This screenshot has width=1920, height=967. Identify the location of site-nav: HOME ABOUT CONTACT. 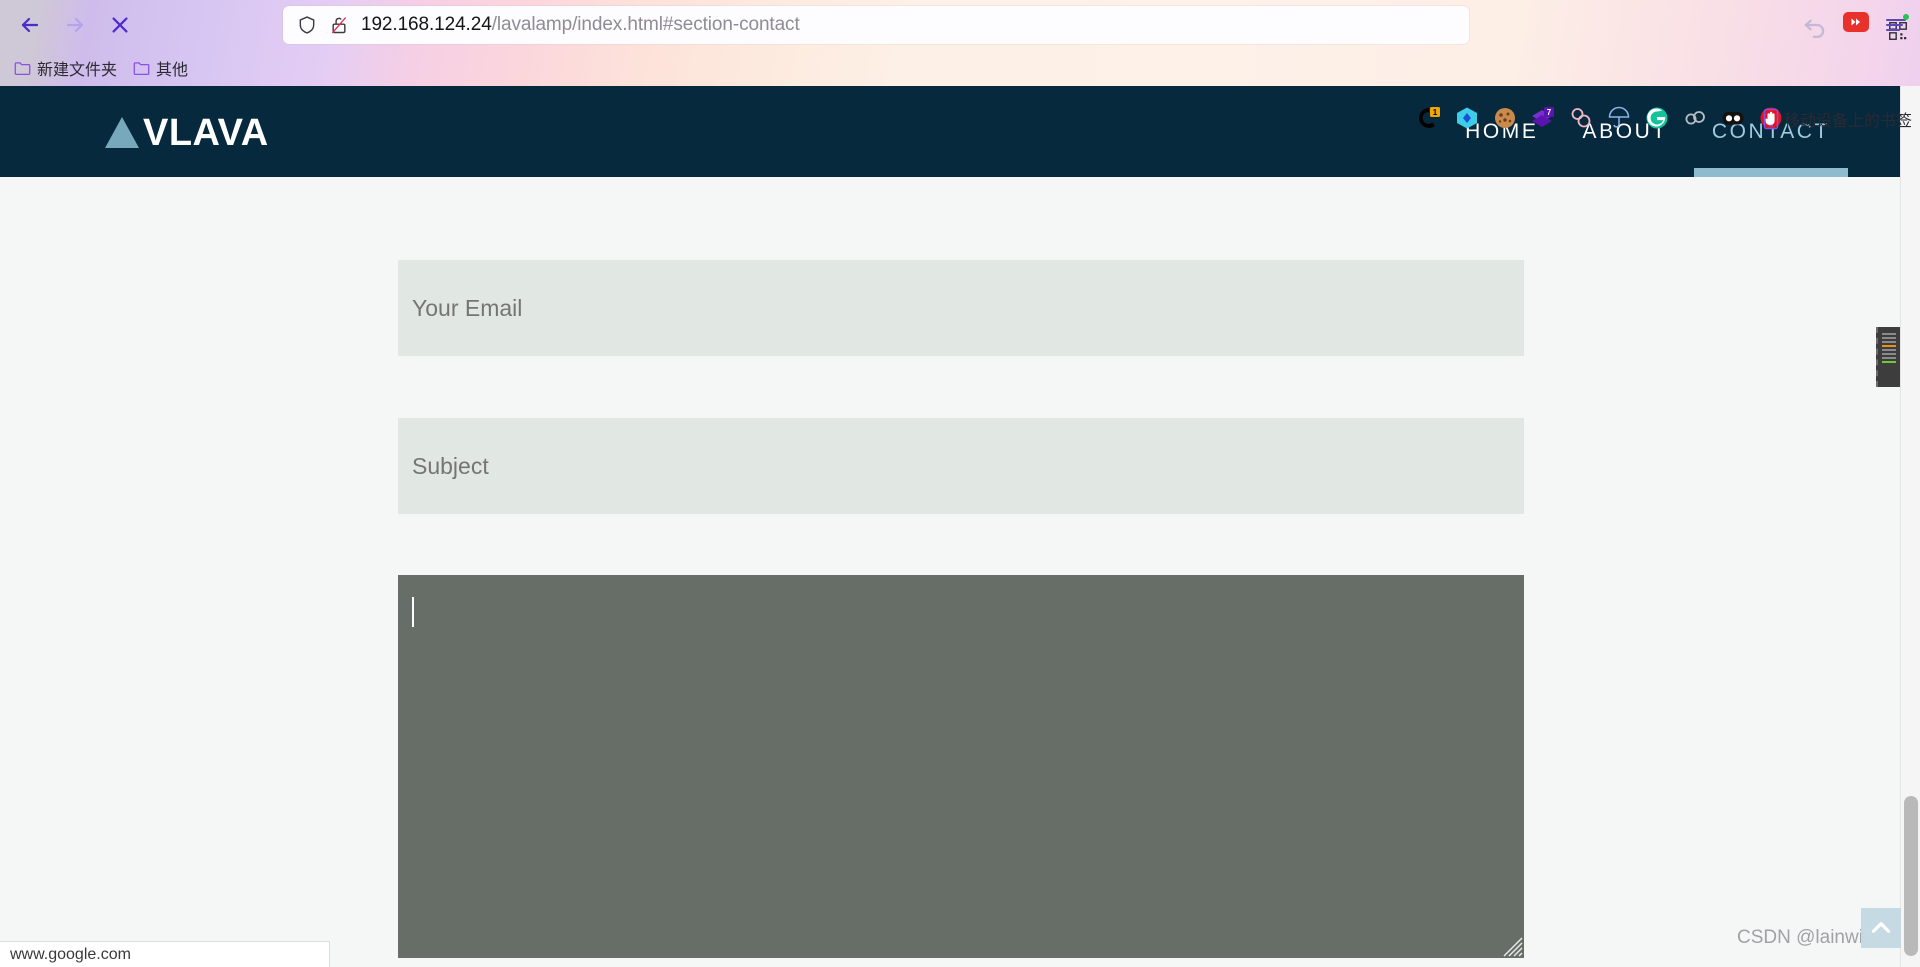
(1671, 131).